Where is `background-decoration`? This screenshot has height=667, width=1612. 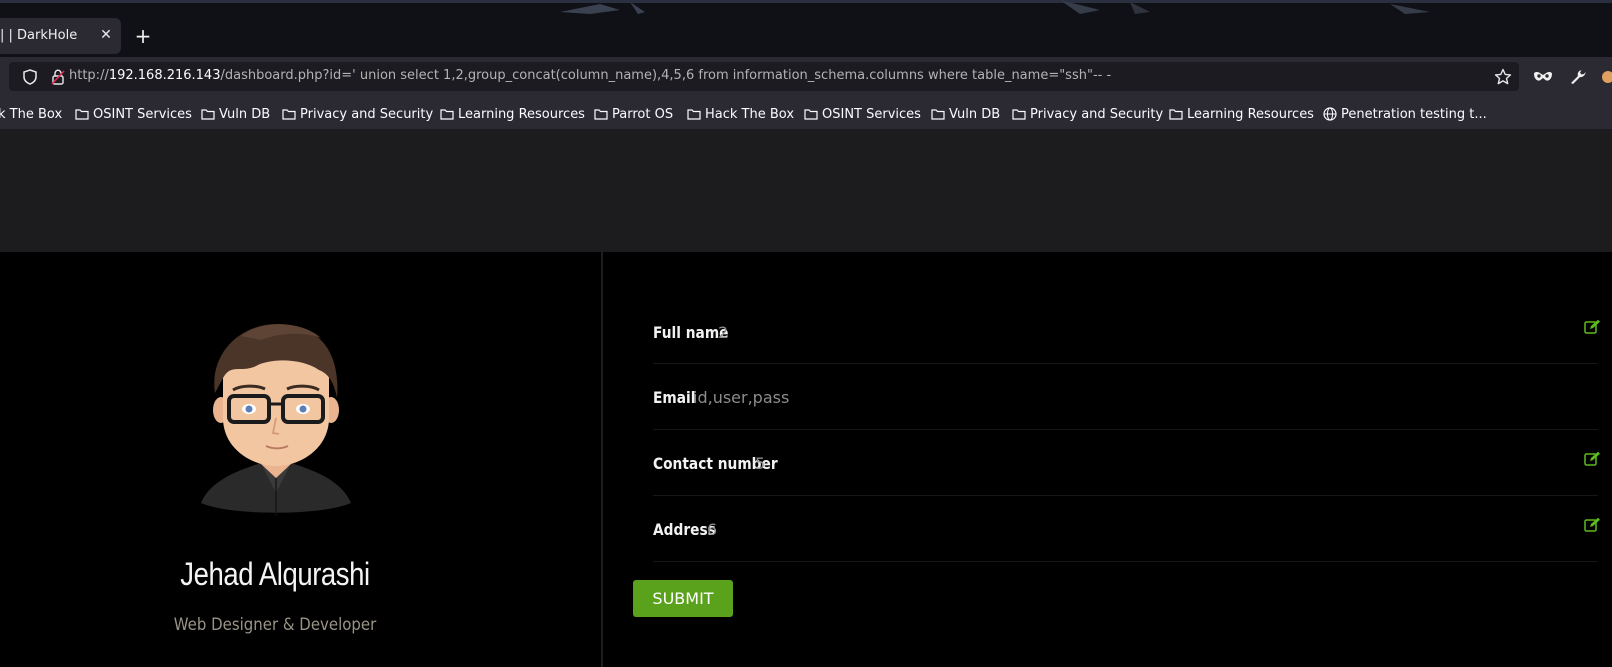
background-decoration is located at coordinates (995, 7).